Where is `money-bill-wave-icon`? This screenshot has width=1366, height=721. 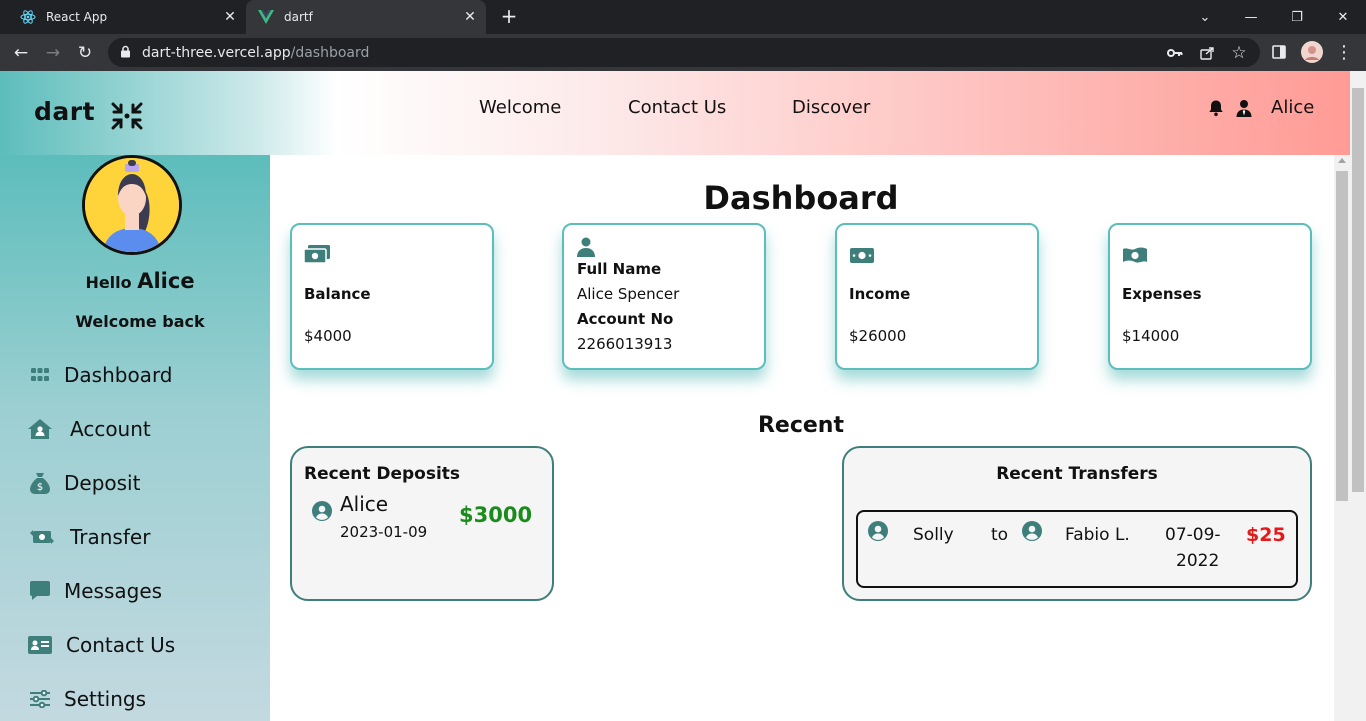 money-bill-wave-icon is located at coordinates (1135, 255).